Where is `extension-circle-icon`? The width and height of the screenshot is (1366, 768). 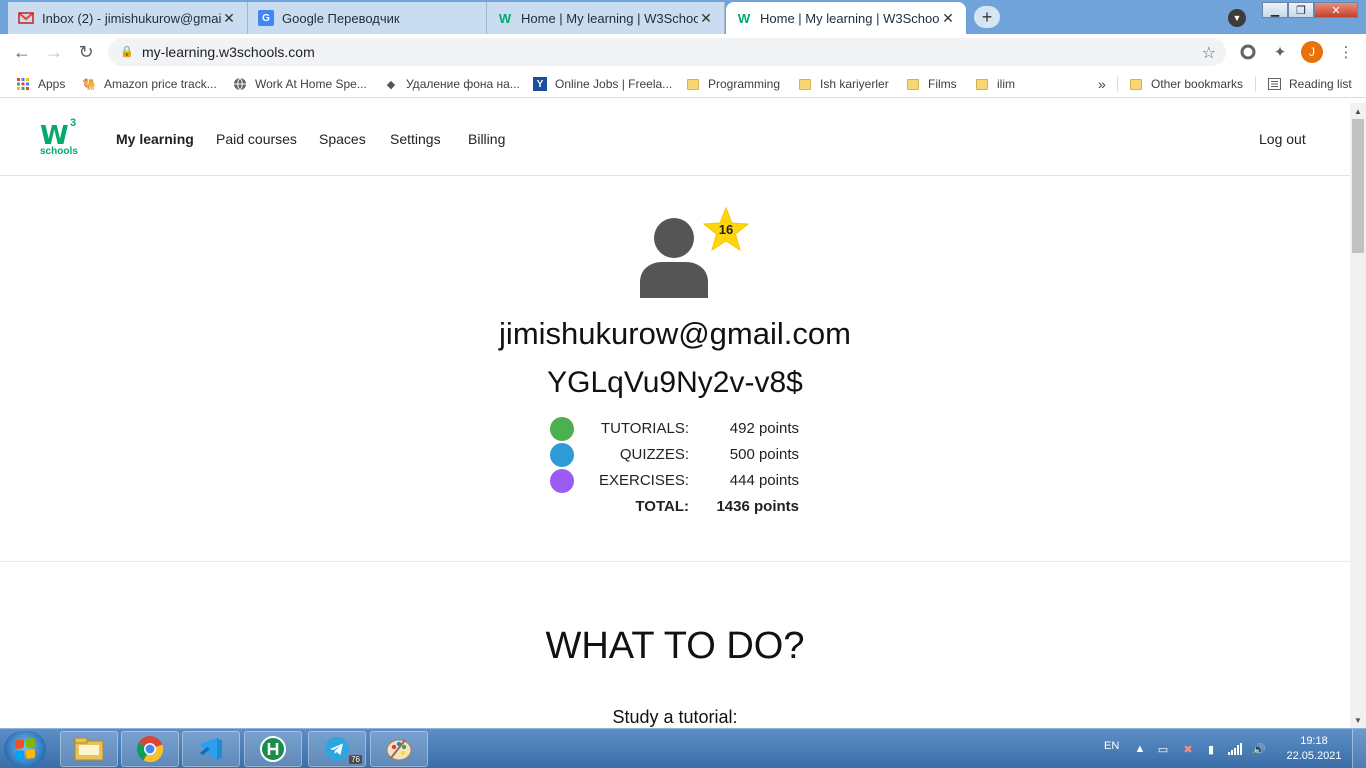 extension-circle-icon is located at coordinates (1248, 52).